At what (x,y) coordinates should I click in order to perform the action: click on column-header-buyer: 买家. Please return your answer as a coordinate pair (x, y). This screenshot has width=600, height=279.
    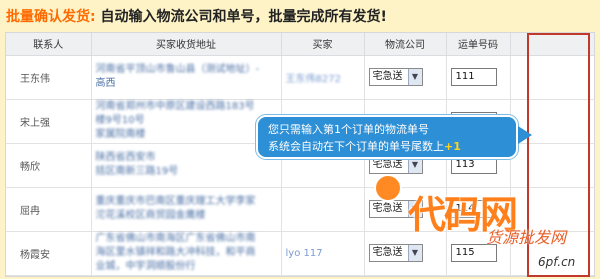
    Looking at the image, I should click on (323, 44).